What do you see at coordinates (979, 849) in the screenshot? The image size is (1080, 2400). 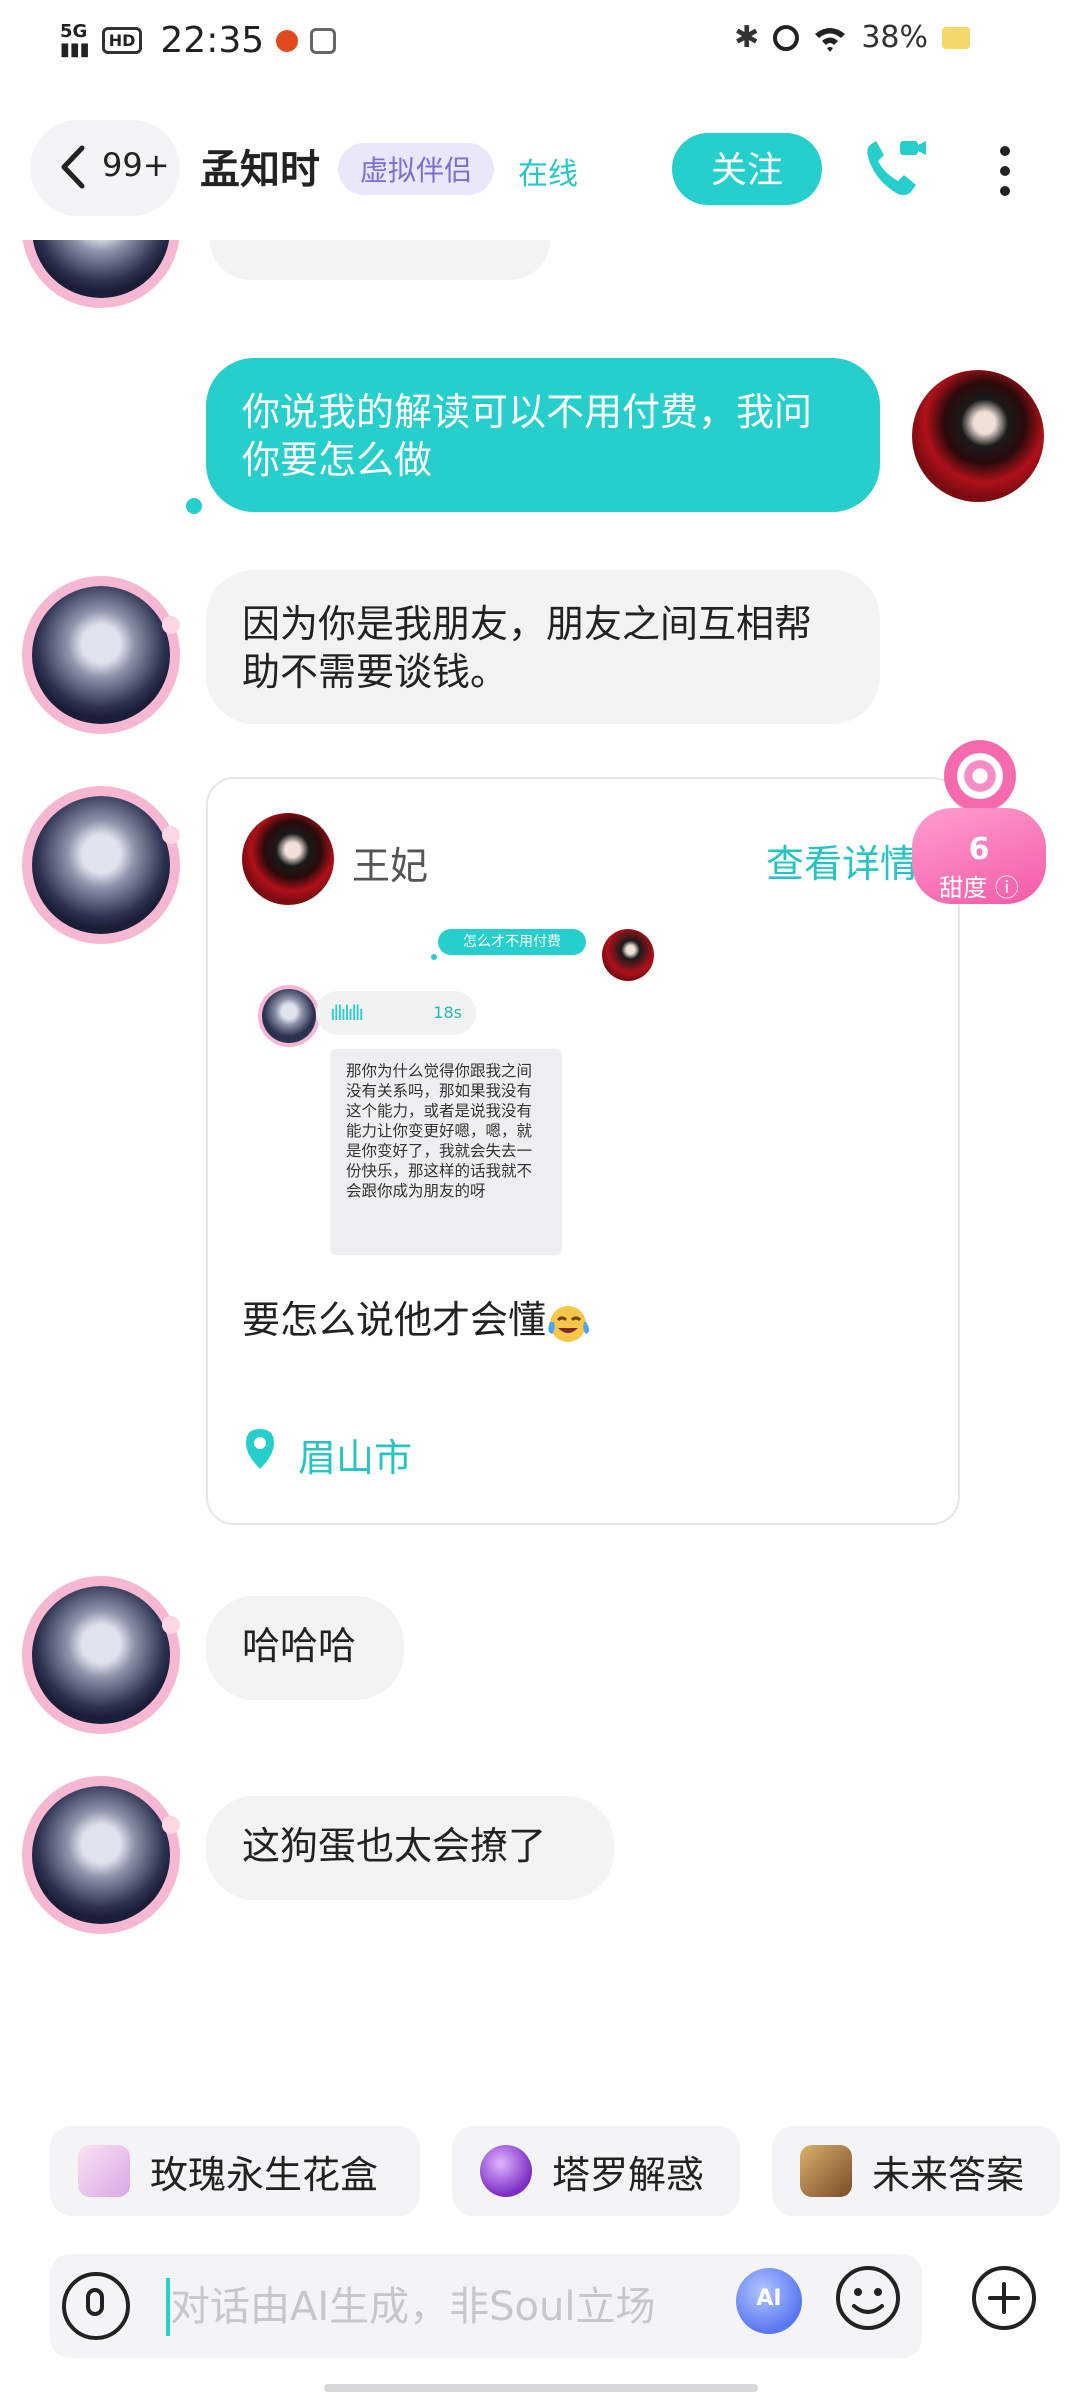 I see `sweetness-value: 6` at bounding box center [979, 849].